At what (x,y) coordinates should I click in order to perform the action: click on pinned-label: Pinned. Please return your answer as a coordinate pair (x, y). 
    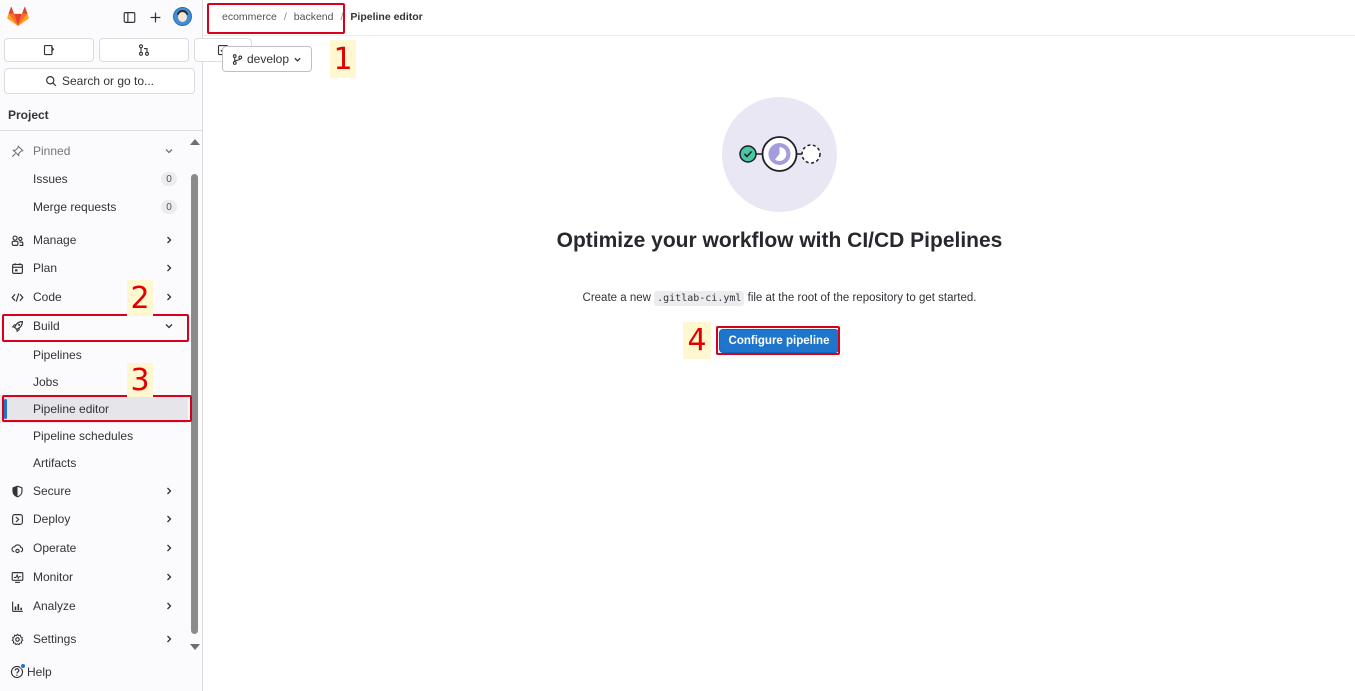
    Looking at the image, I should click on (52, 151).